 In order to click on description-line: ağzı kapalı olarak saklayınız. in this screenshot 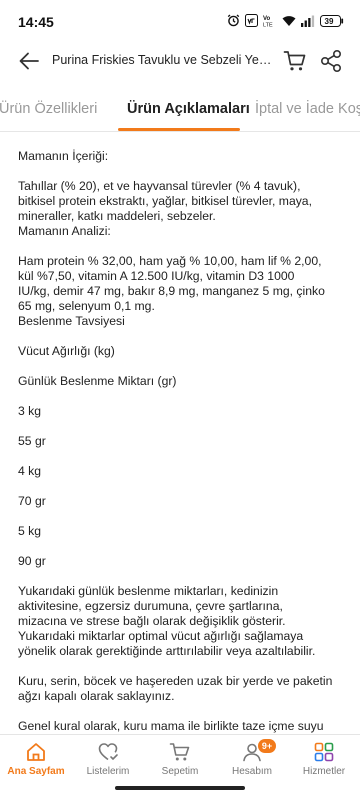, I will do `click(96, 696)`.